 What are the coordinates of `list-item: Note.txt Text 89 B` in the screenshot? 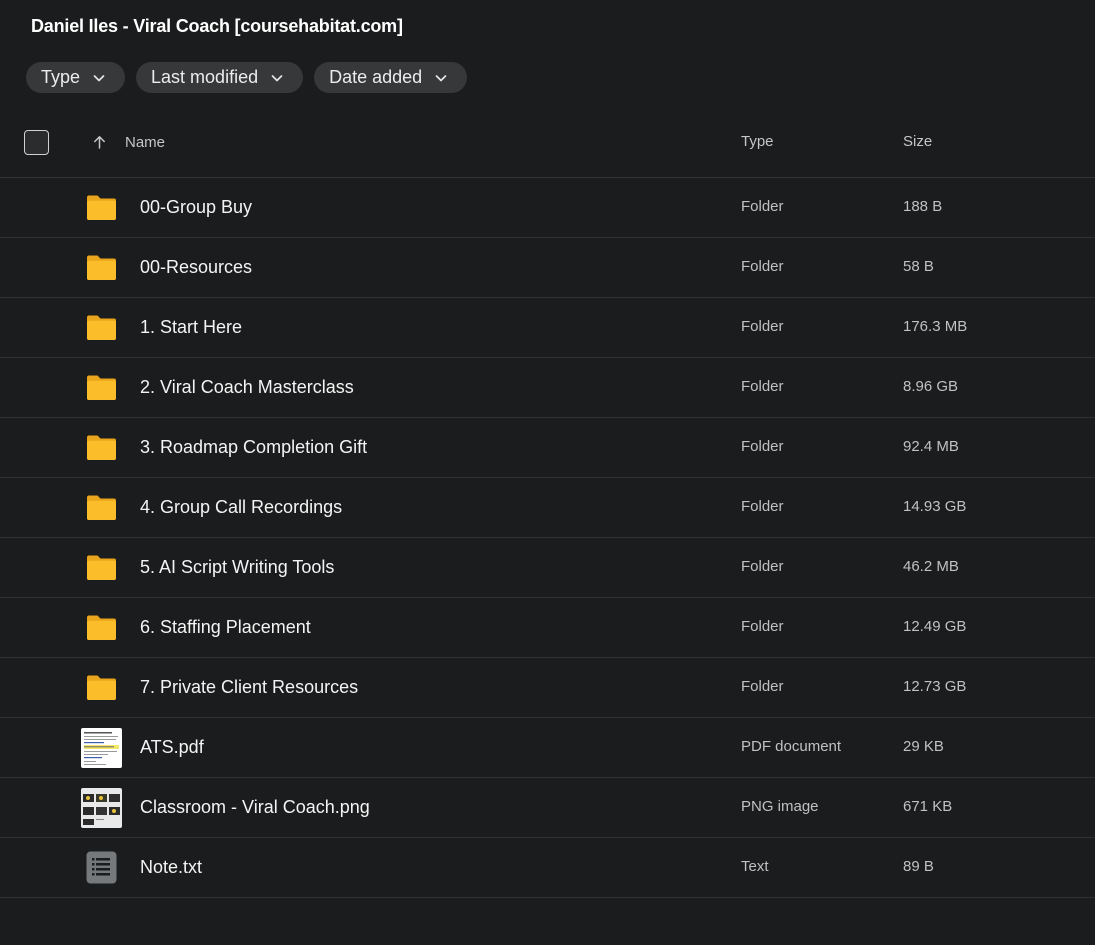 It's located at (547, 868).